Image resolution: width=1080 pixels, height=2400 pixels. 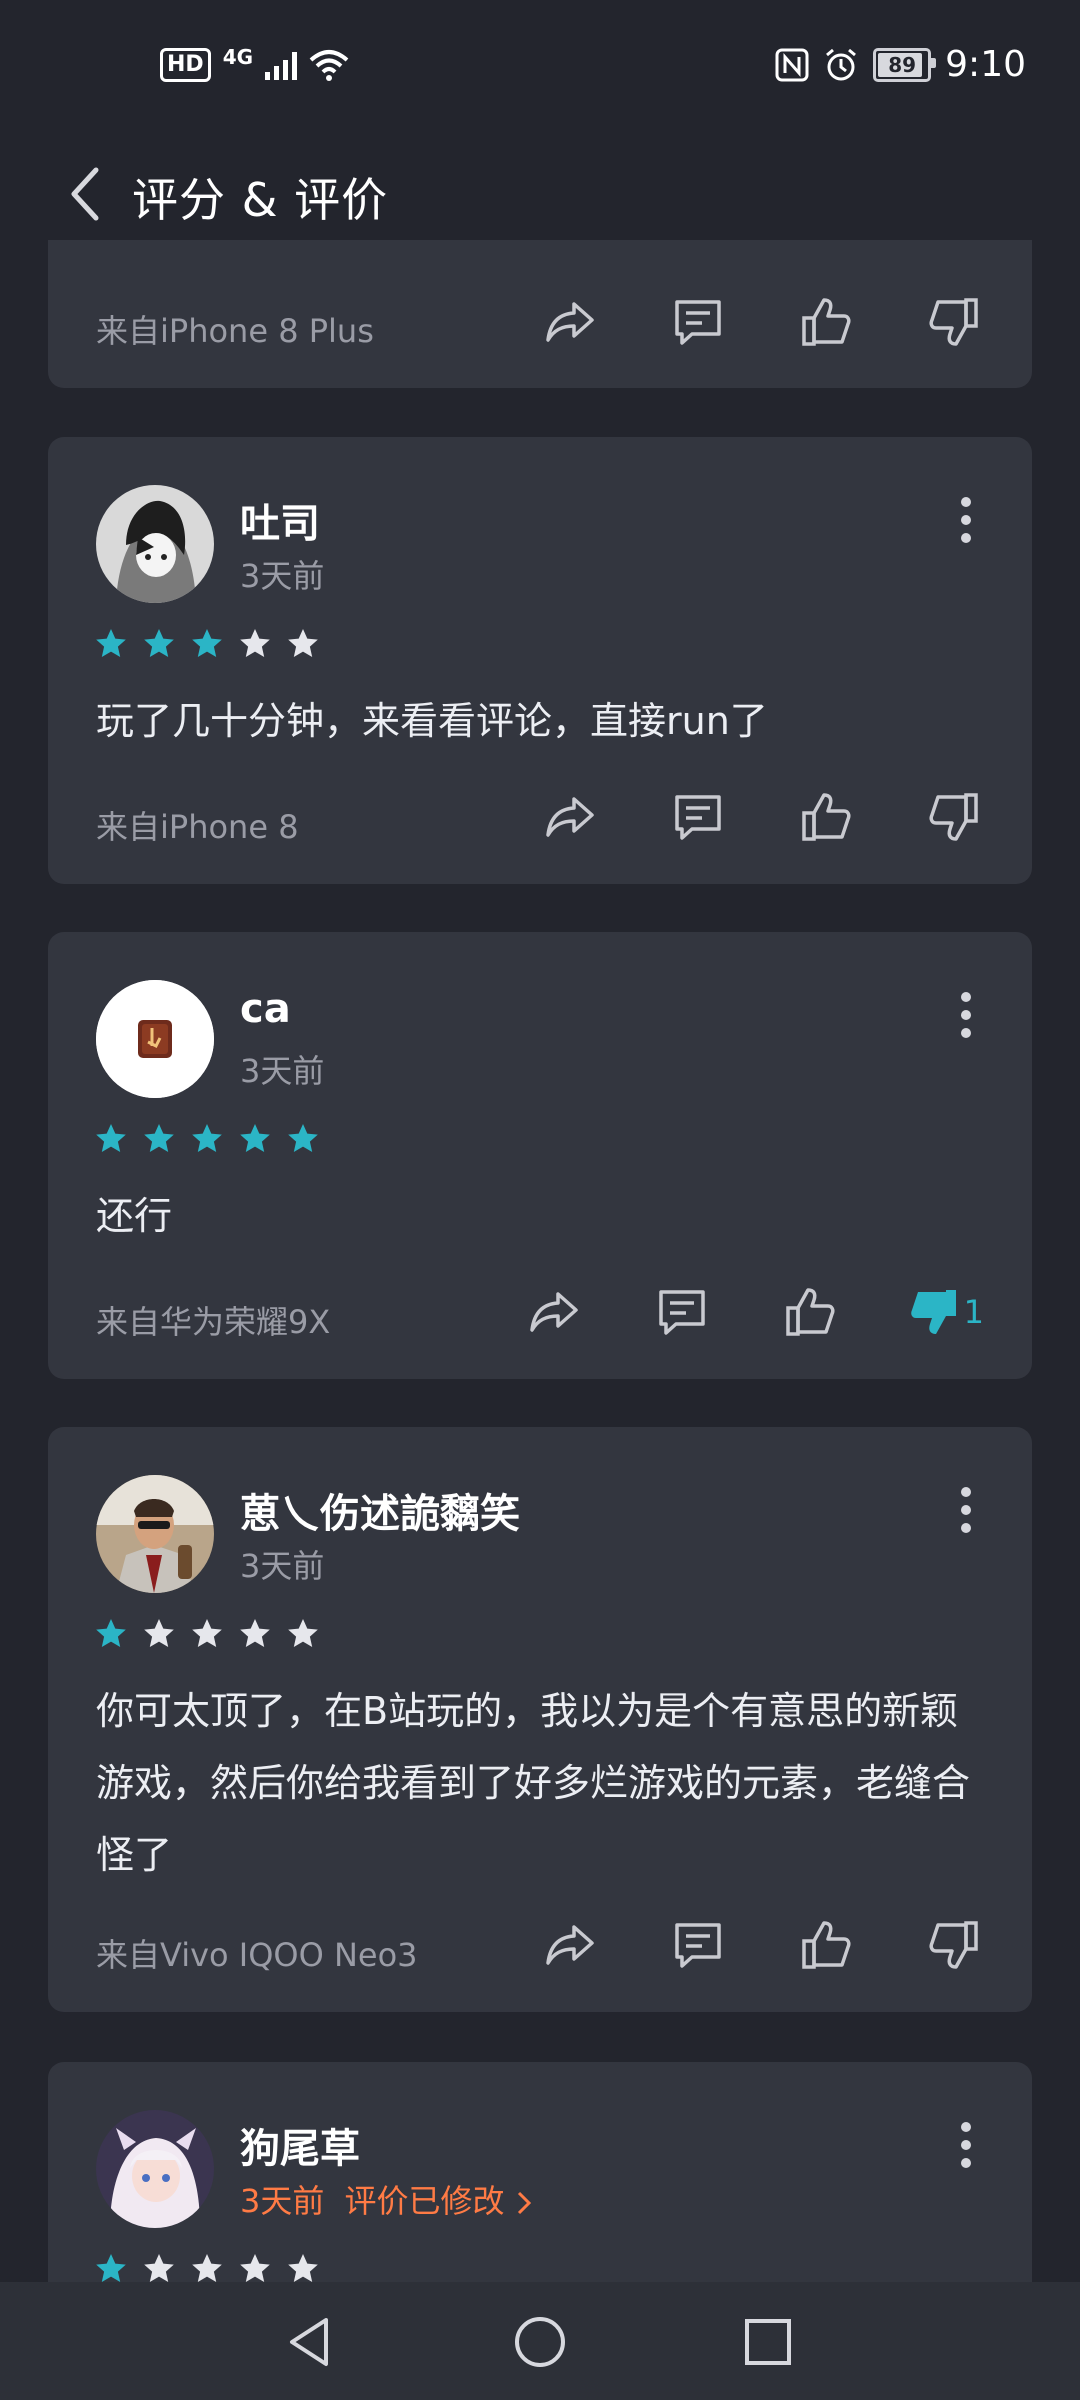 I want to click on status-left: HD 4G, so click(x=254, y=63).